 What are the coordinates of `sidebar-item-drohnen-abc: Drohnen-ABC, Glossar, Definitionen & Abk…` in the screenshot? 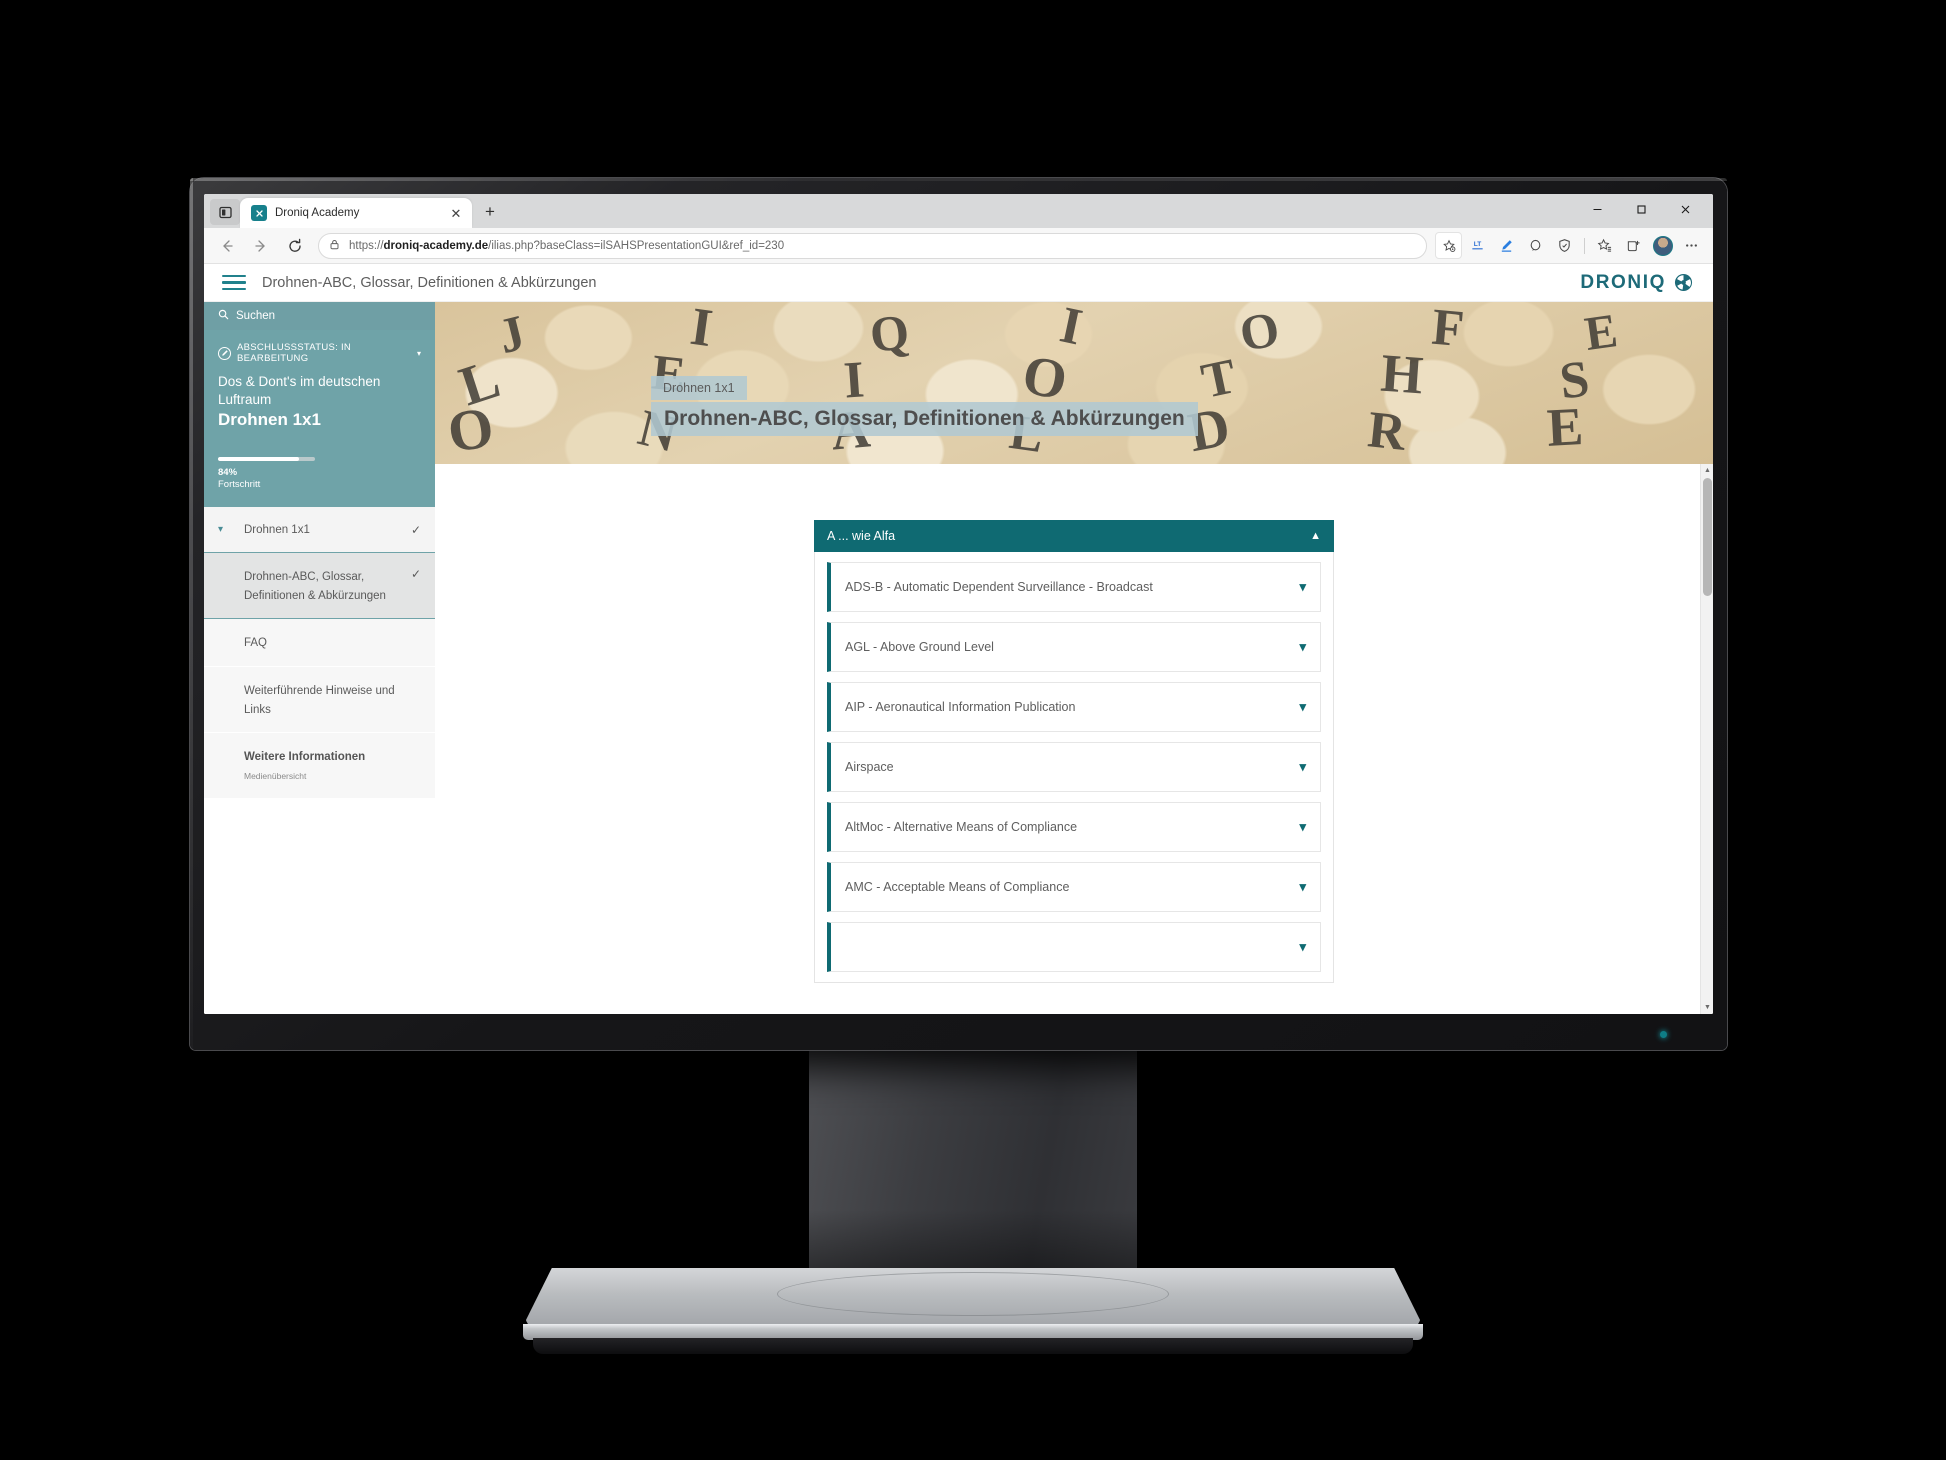 It's located at (319, 586).